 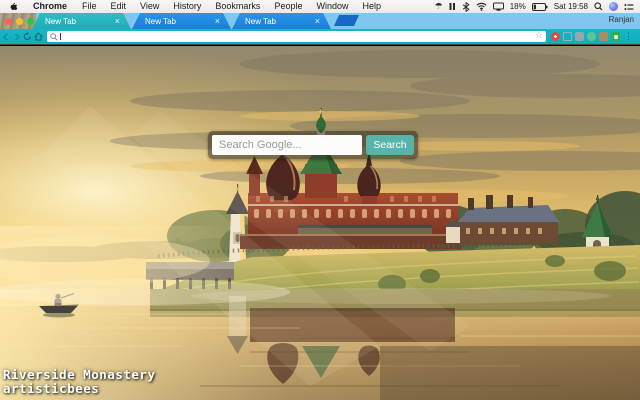 What do you see at coordinates (16, 36) in the screenshot?
I see `forward-icon` at bounding box center [16, 36].